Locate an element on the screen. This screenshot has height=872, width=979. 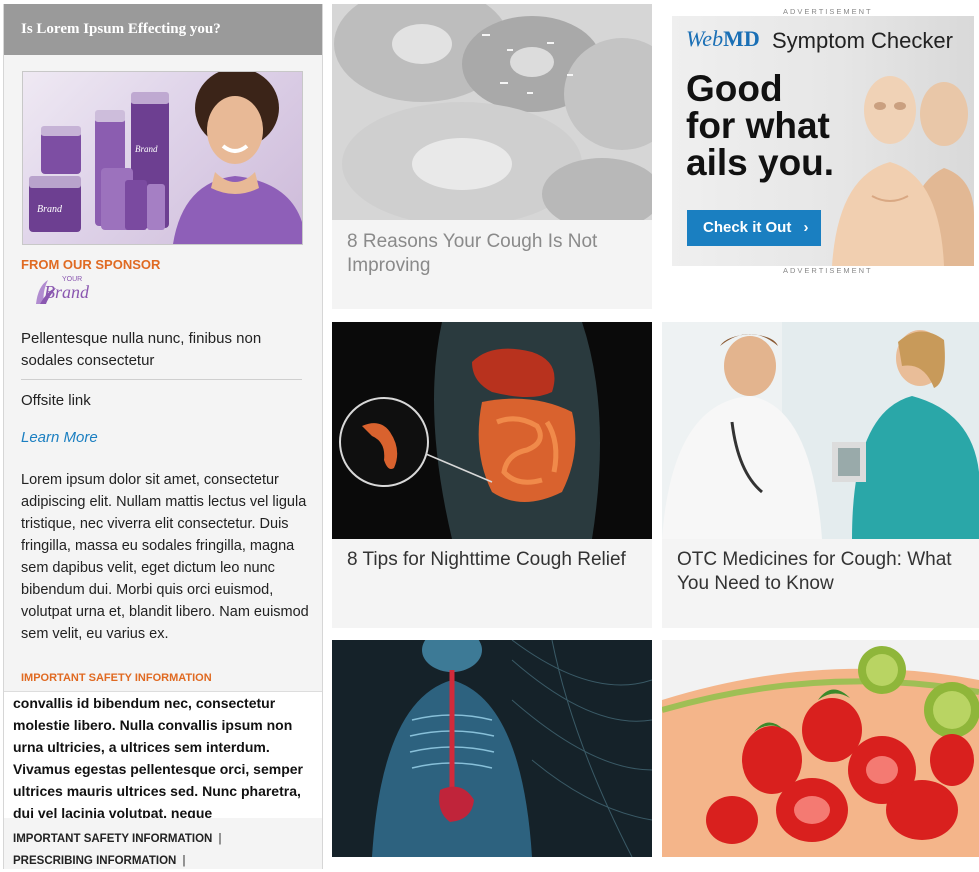
article-card-xray-body is located at coordinates (492, 748).